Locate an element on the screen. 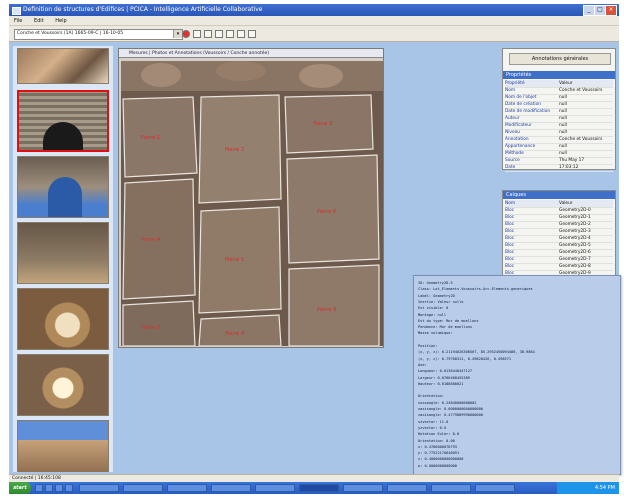 This screenshot has width=624, height=496. close-button: × is located at coordinates (611, 10).